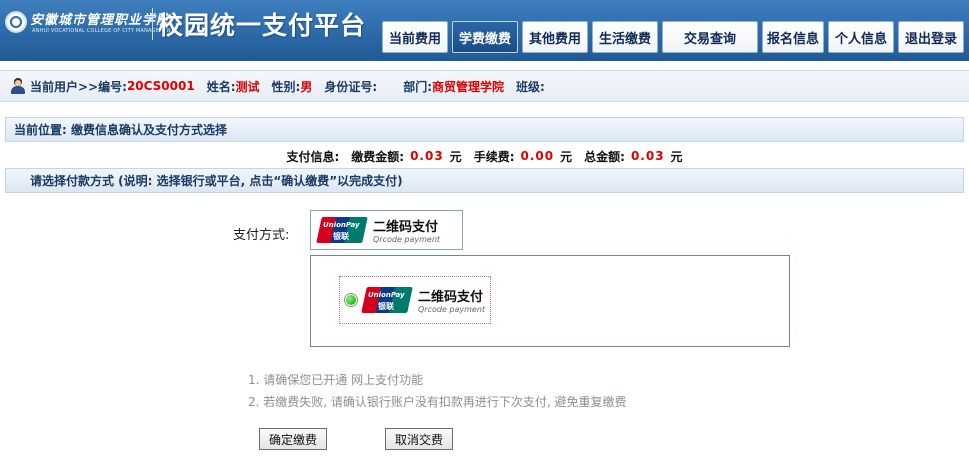  I want to click on nav-transaction-query: 交易查询, so click(710, 37).